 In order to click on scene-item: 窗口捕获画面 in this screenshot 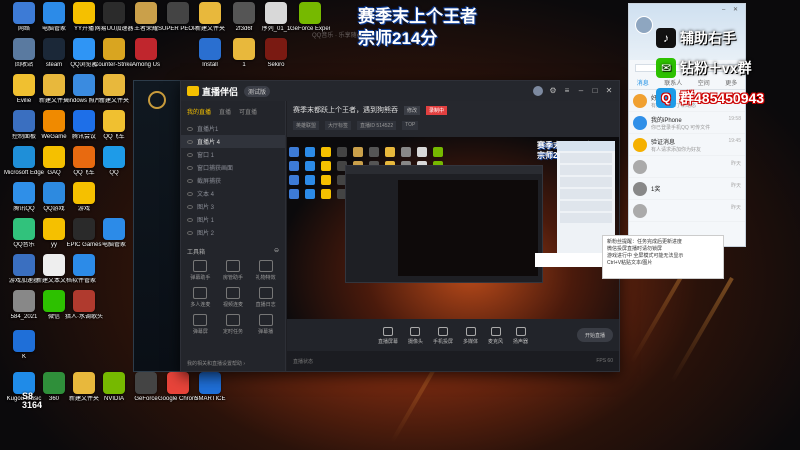, I will do `click(233, 167)`.